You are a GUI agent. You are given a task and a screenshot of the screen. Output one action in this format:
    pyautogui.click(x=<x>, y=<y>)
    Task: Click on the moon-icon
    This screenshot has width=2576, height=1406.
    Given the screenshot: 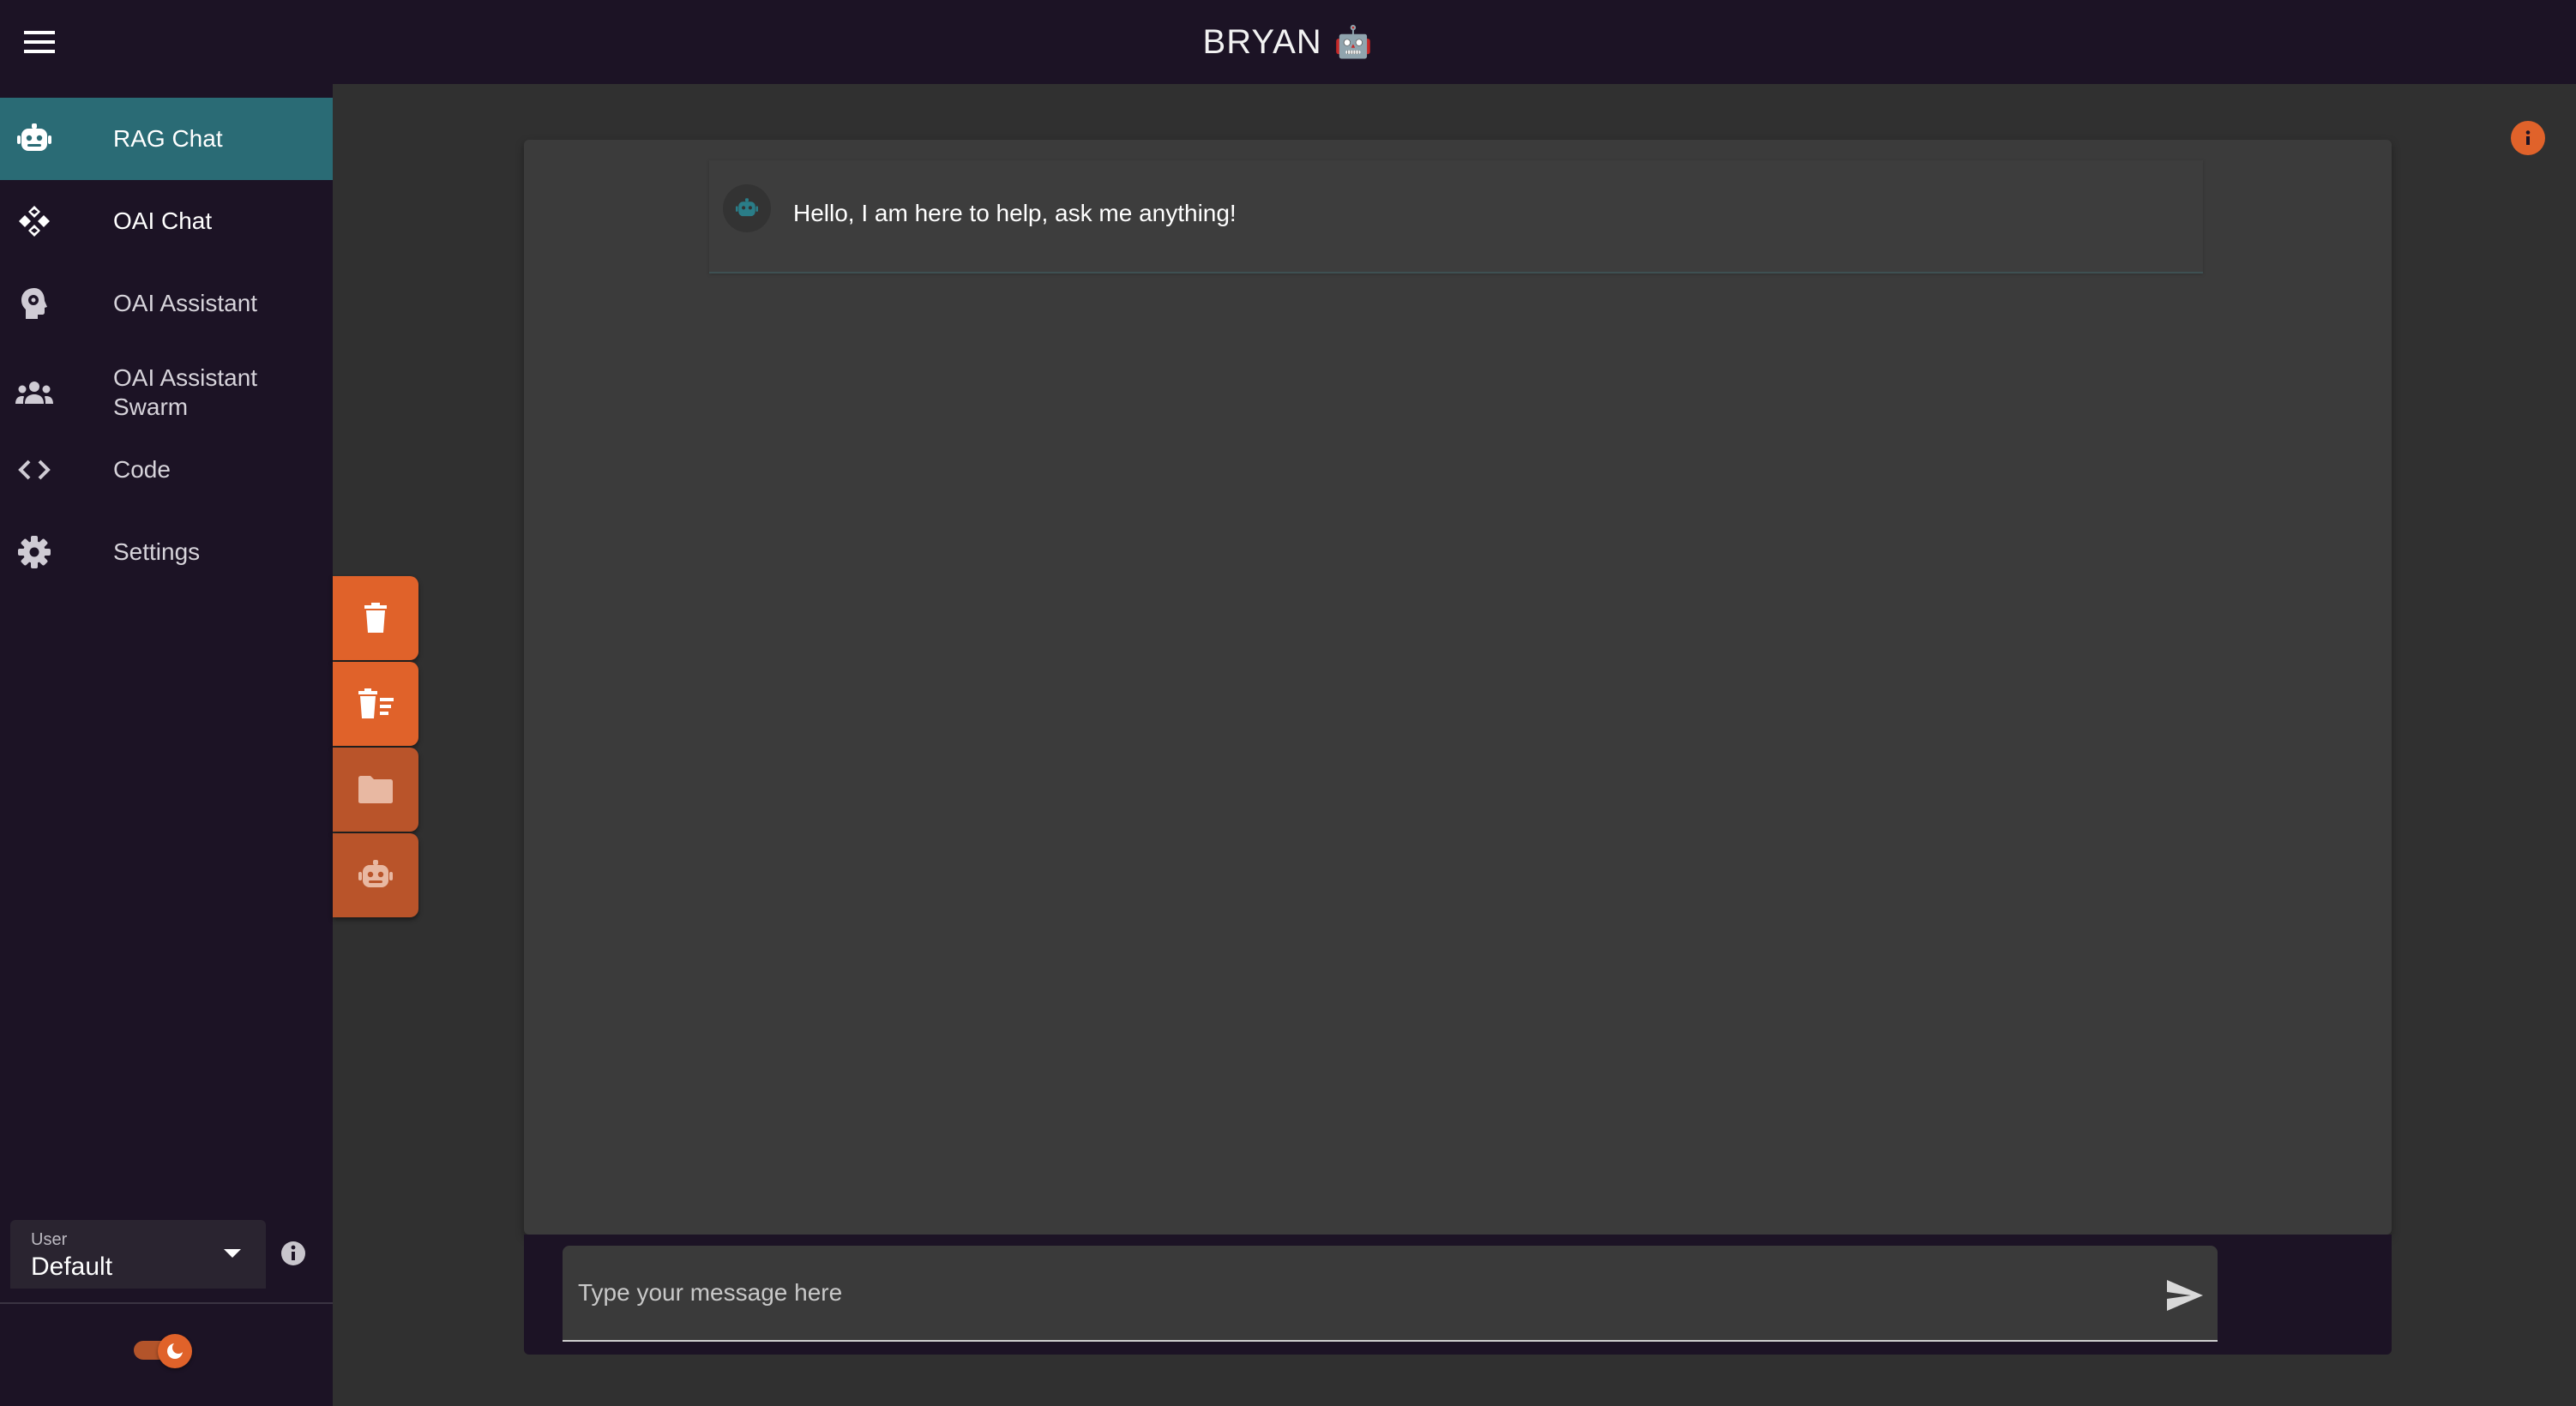 What is the action you would take?
    pyautogui.click(x=175, y=1350)
    